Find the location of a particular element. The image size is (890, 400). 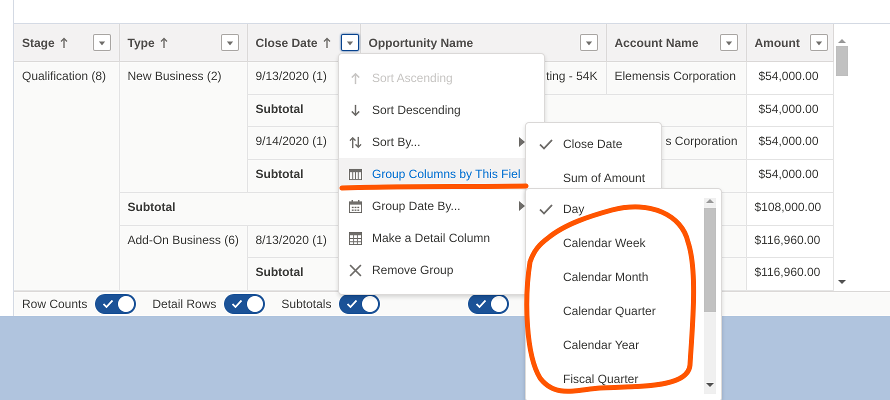

up-down-arrows-icon is located at coordinates (355, 142).